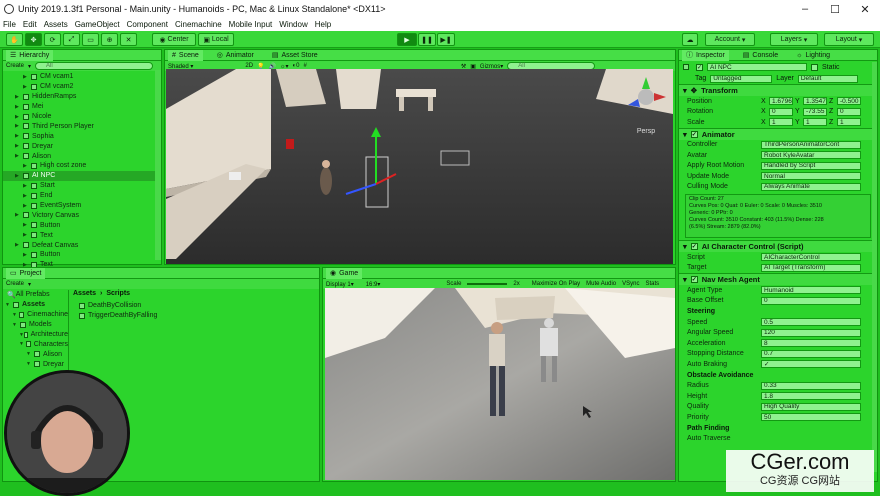 This screenshot has width=880, height=496. Describe the element at coordinates (778, 90) in the screenshot. I see `transform-header: ▾ ✥ Transform` at that location.